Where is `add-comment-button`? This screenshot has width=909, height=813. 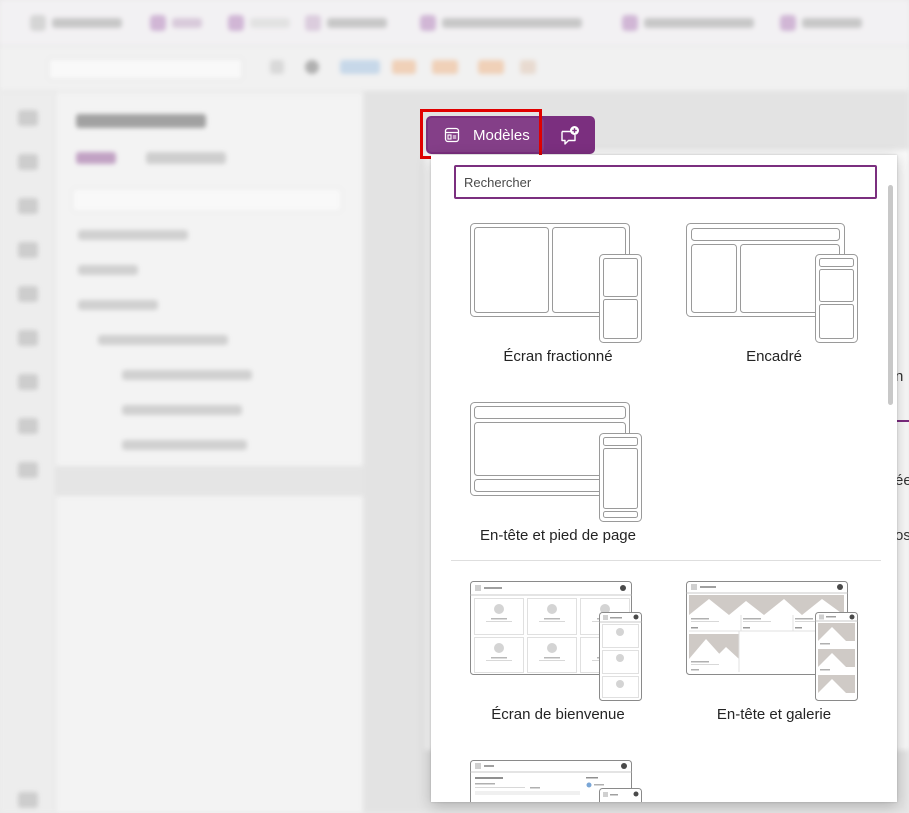 add-comment-button is located at coordinates (570, 136).